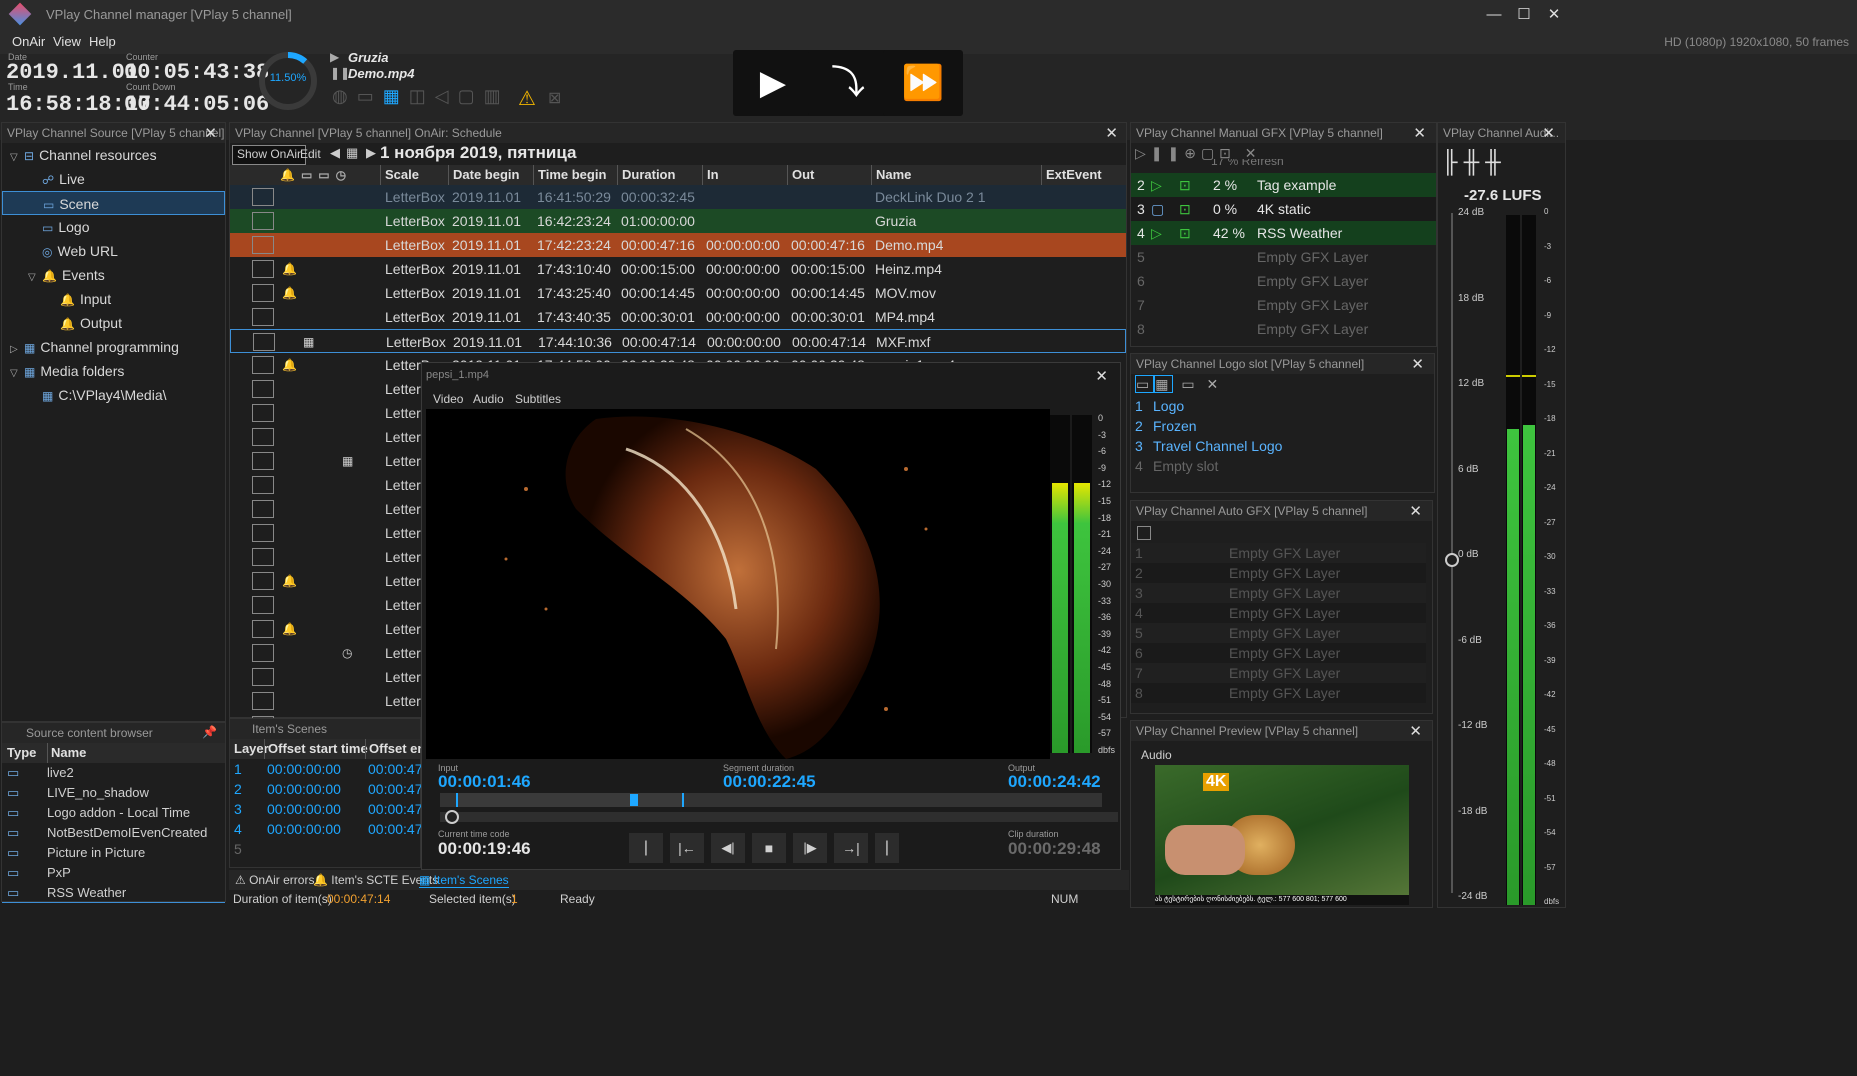 The height and width of the screenshot is (1076, 1857). What do you see at coordinates (1278, 573) in the screenshot?
I see `auto-gfx-row: 2 Empty GFX Layer` at bounding box center [1278, 573].